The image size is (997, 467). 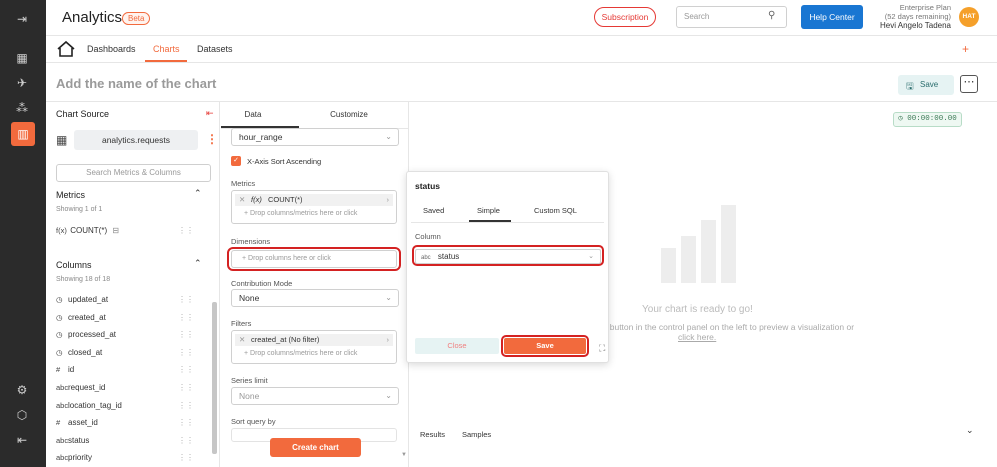 What do you see at coordinates (301, 353) in the screenshot?
I see `filters-drop-hint: + Drop columns/metrics here or click` at bounding box center [301, 353].